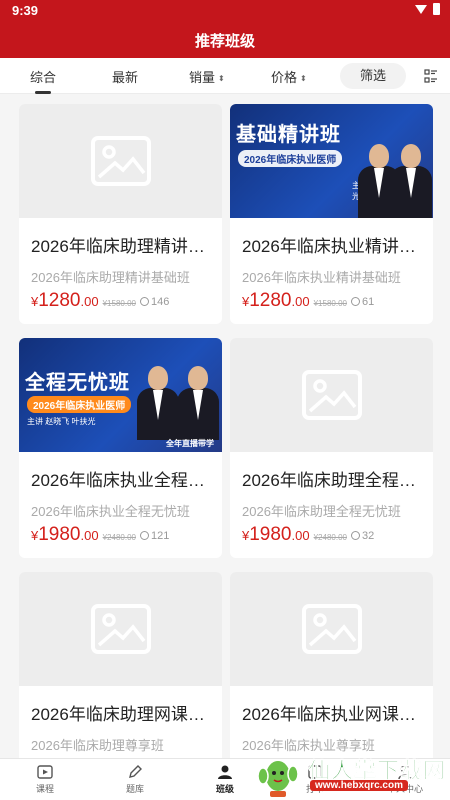 This screenshot has width=450, height=800. What do you see at coordinates (332, 714) in the screenshot?
I see `course-title: 2026年临床执业网课尊享班` at bounding box center [332, 714].